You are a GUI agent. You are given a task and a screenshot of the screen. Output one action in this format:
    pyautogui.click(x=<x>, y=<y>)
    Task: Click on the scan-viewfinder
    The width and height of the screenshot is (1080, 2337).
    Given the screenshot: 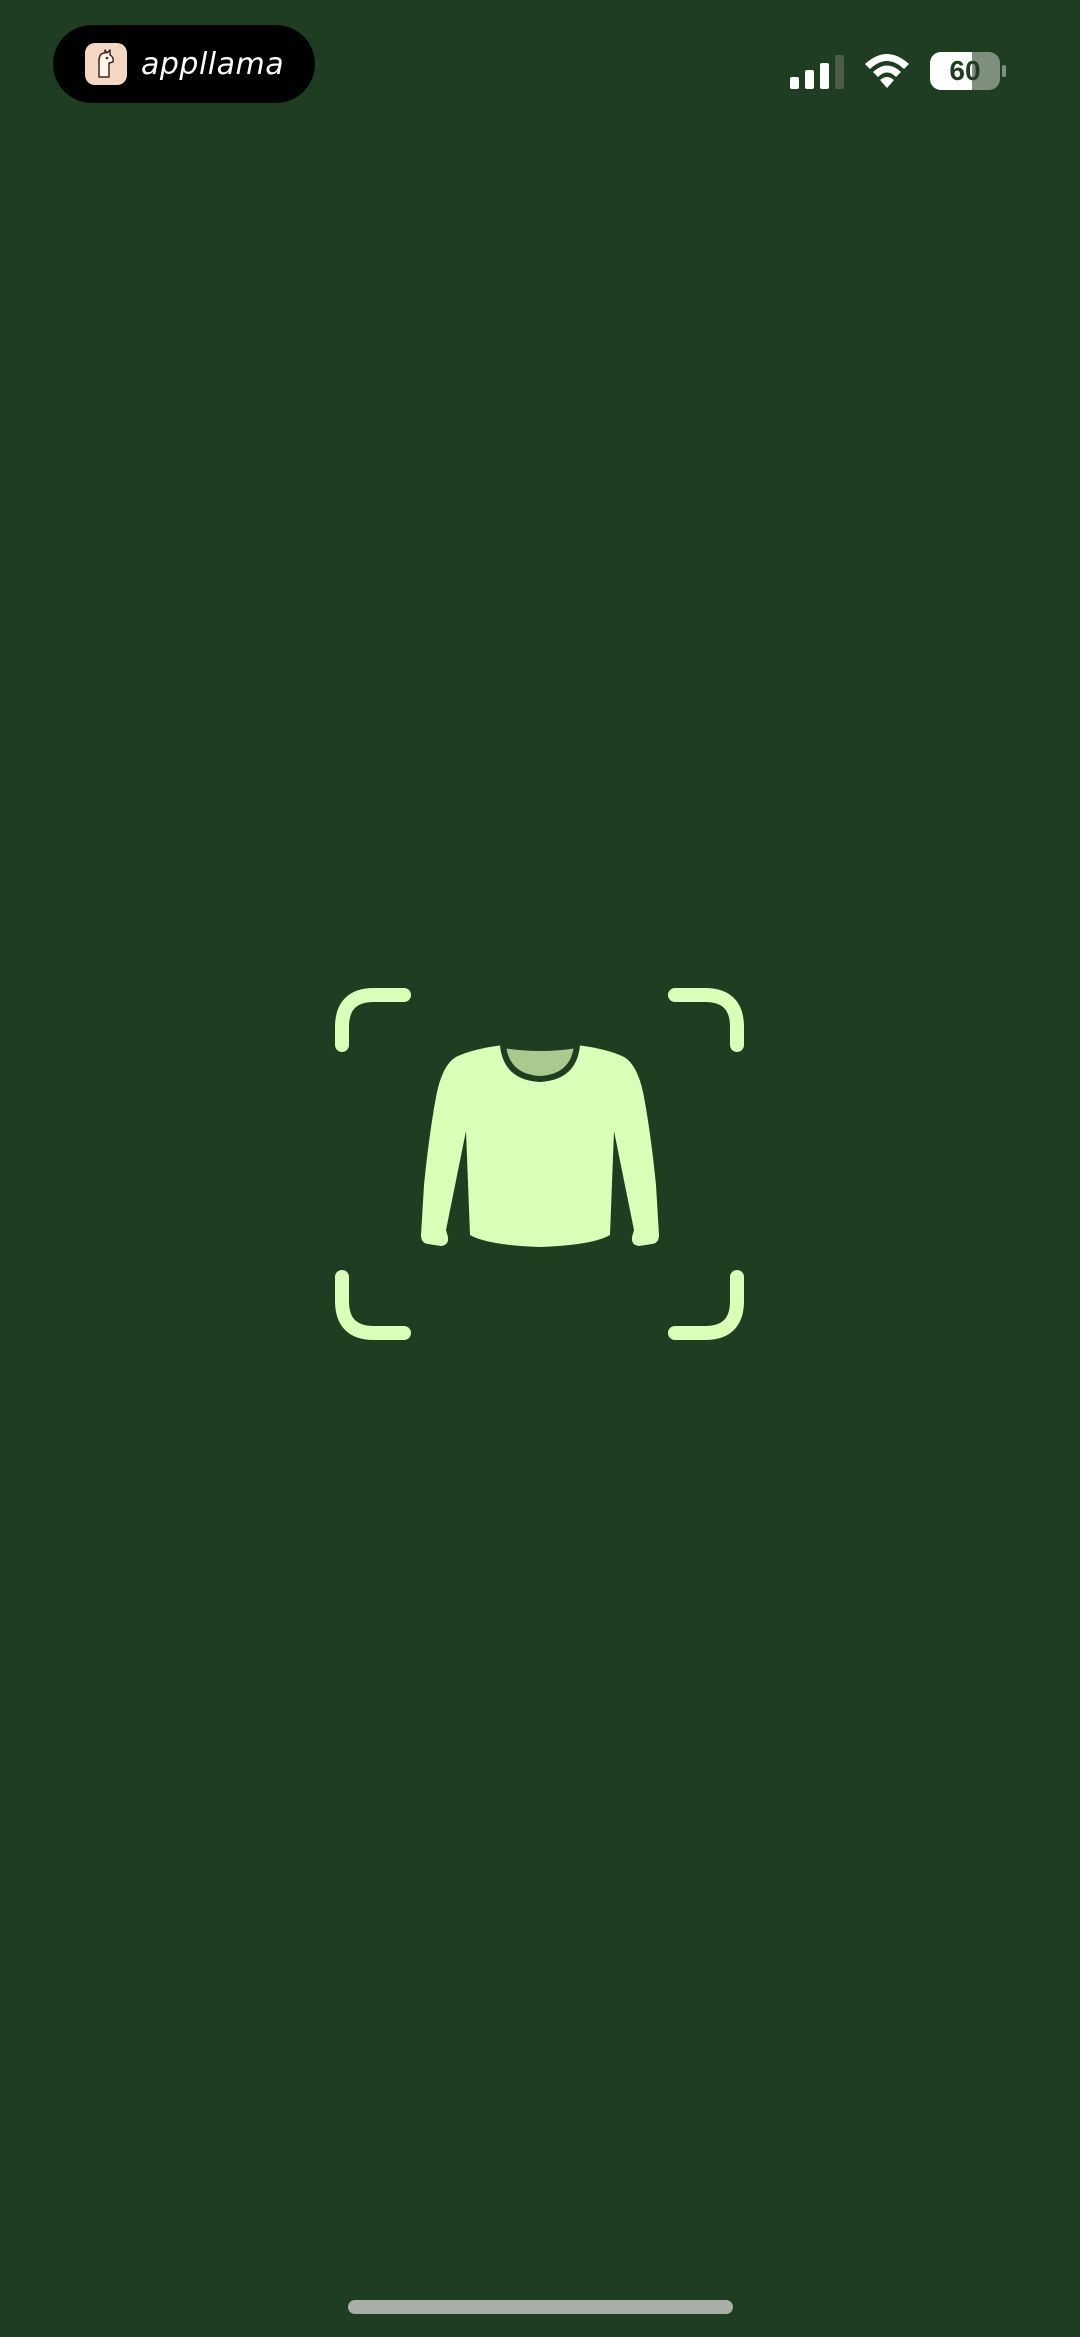 What is the action you would take?
    pyautogui.click(x=539, y=1164)
    